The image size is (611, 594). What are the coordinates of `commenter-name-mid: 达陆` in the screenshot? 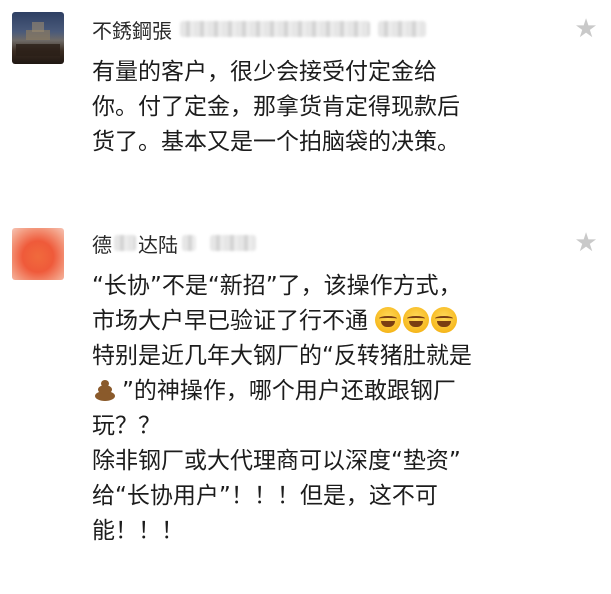 It's located at (158, 243).